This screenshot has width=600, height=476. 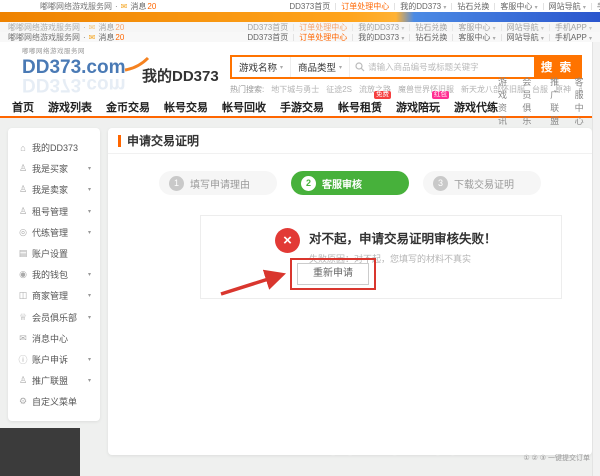 I want to click on logo-reflection: DD373.com, so click(x=74, y=84).